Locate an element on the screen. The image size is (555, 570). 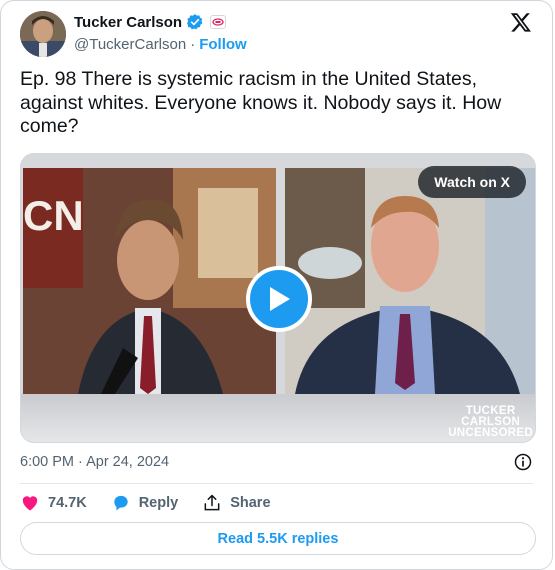
reply-button: Reply is located at coordinates (145, 503).